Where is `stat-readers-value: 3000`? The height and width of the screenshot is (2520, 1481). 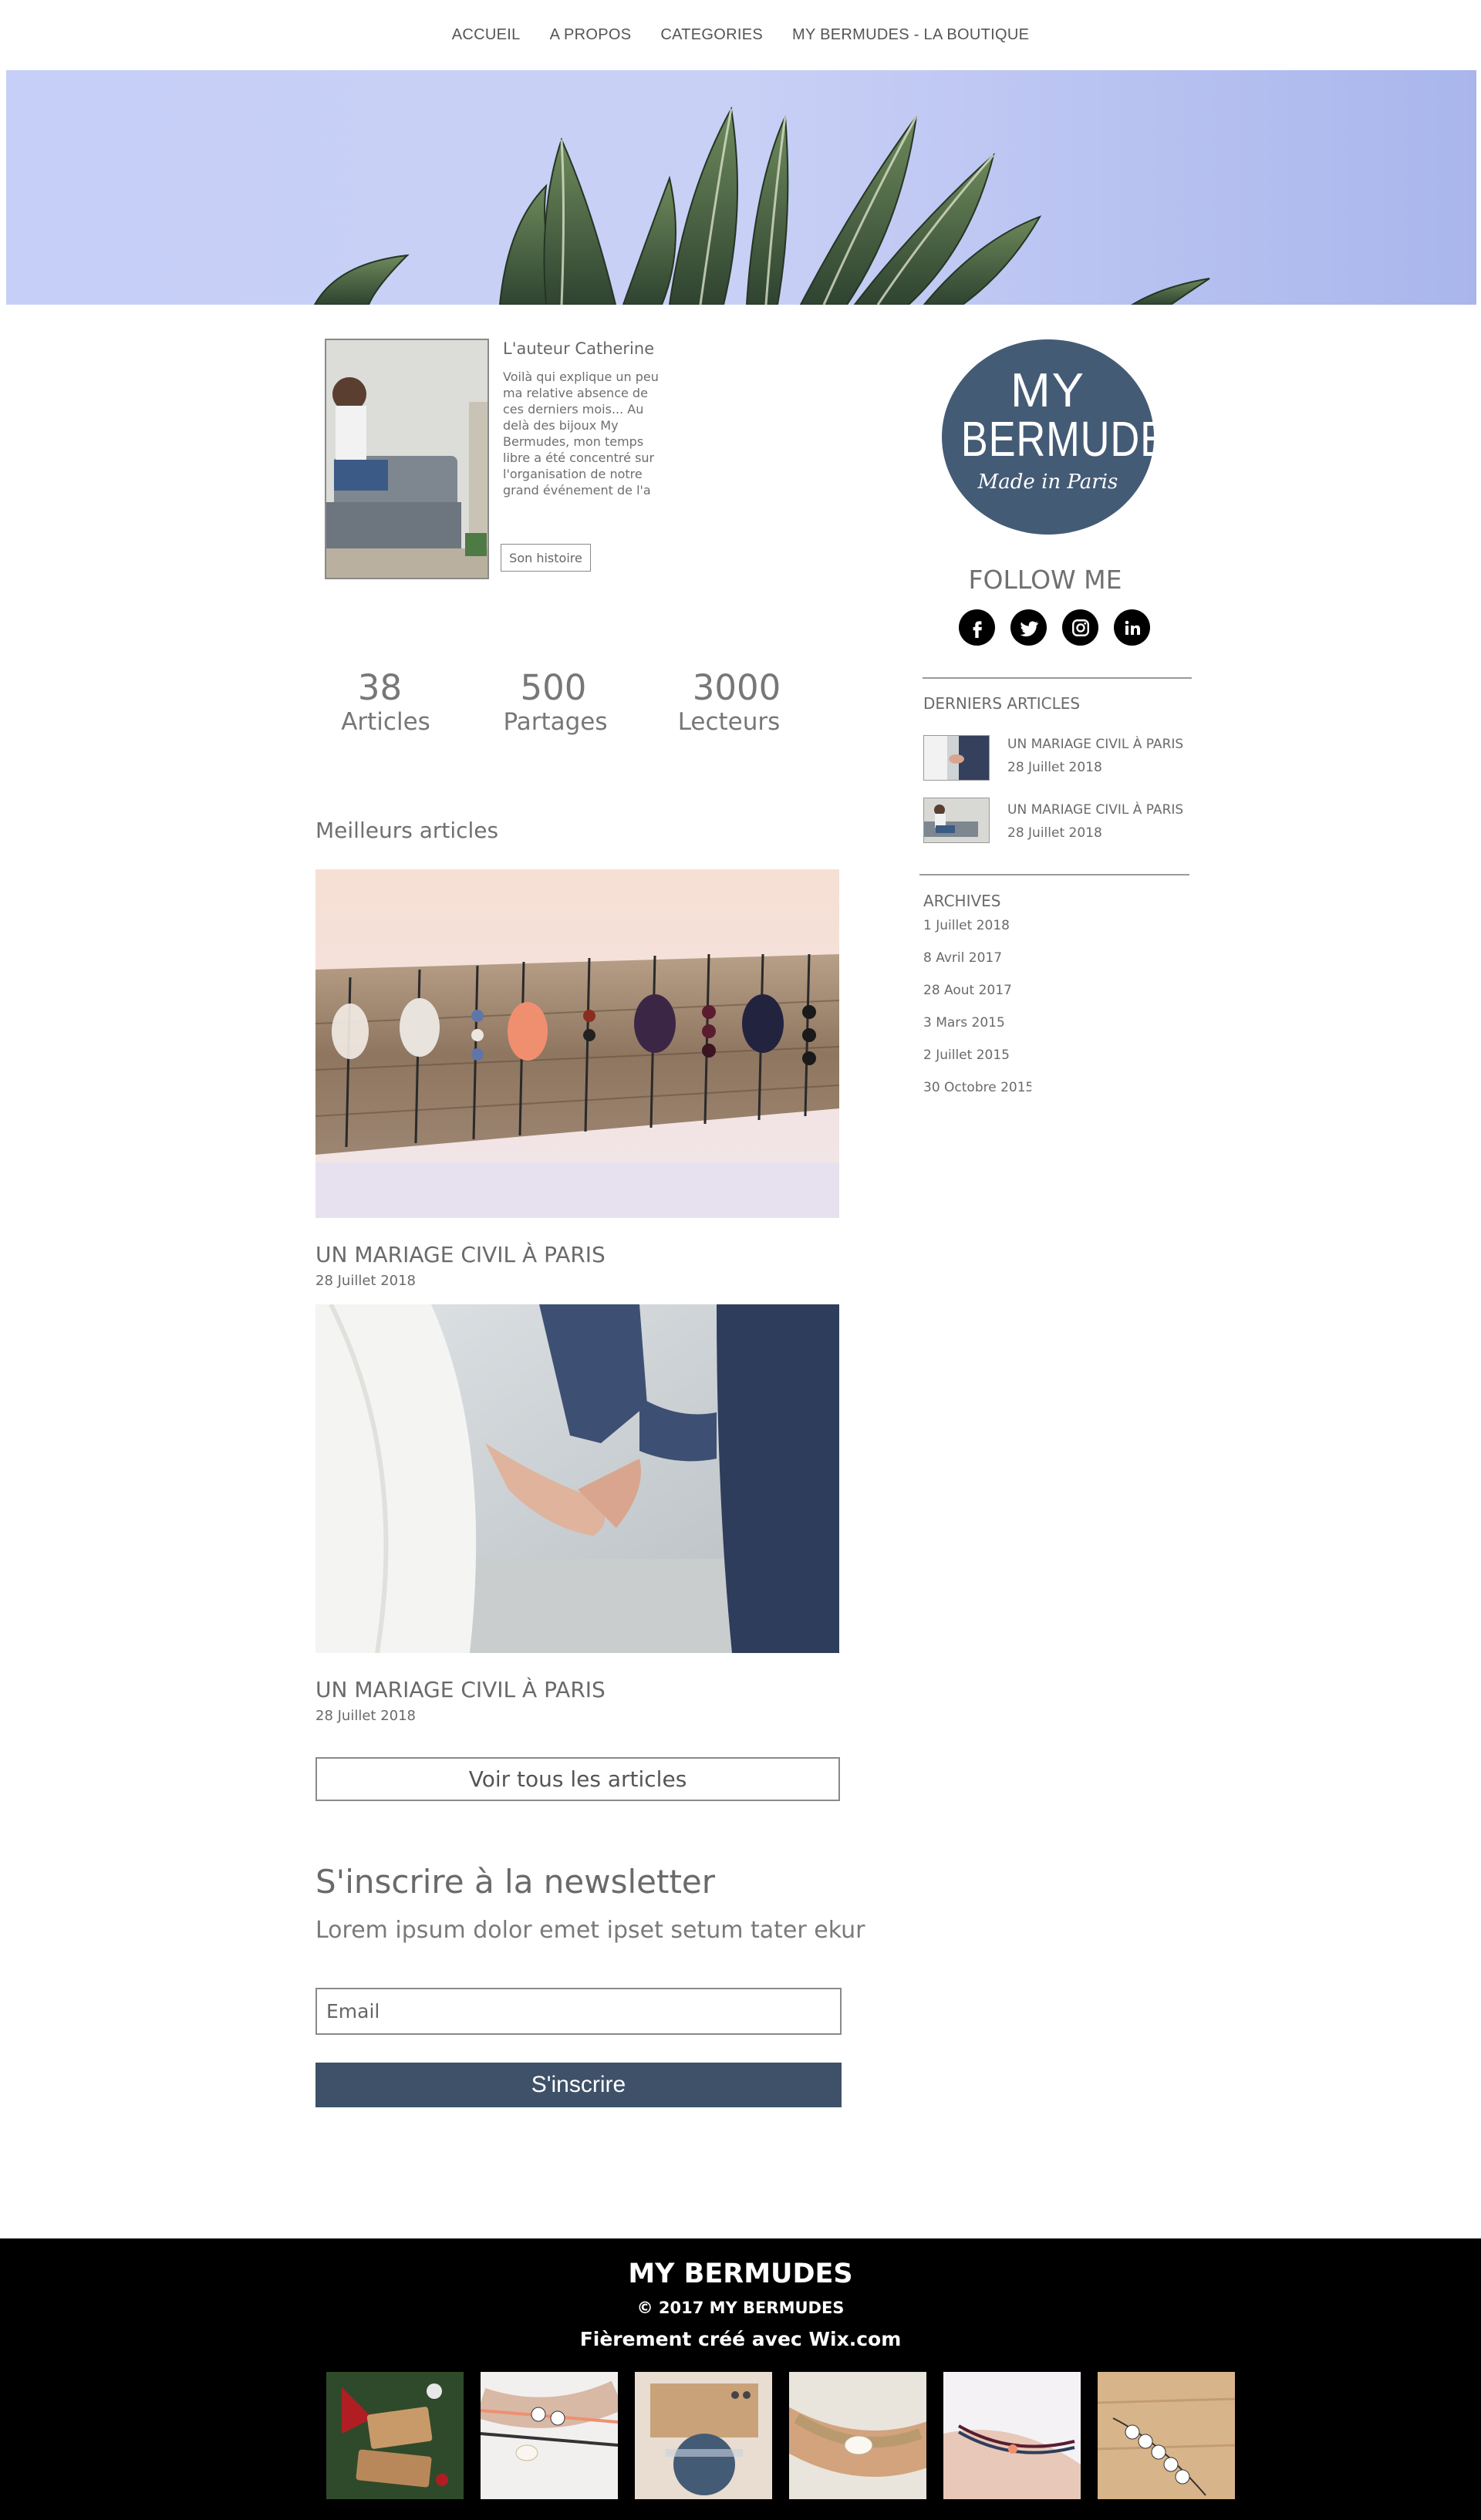
stat-readers-value: 3000 is located at coordinates (736, 687).